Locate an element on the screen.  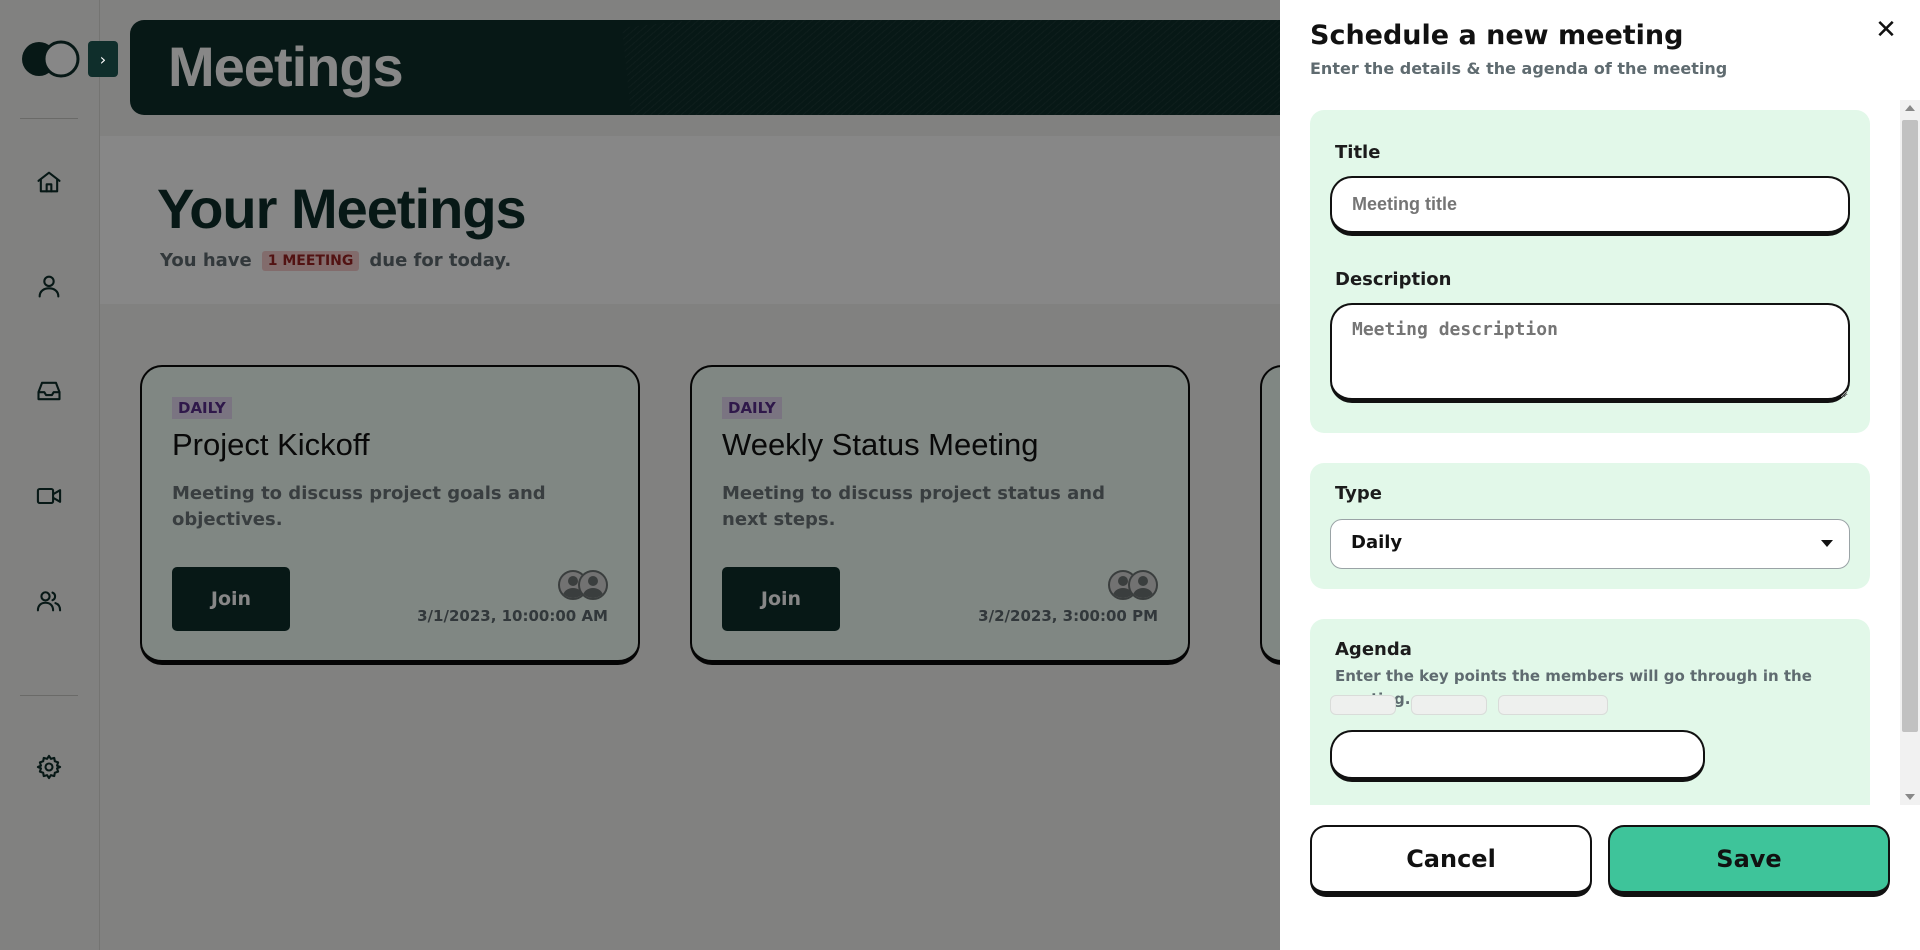
drawer-title: Schedule a new meeting is located at coordinates (1497, 35).